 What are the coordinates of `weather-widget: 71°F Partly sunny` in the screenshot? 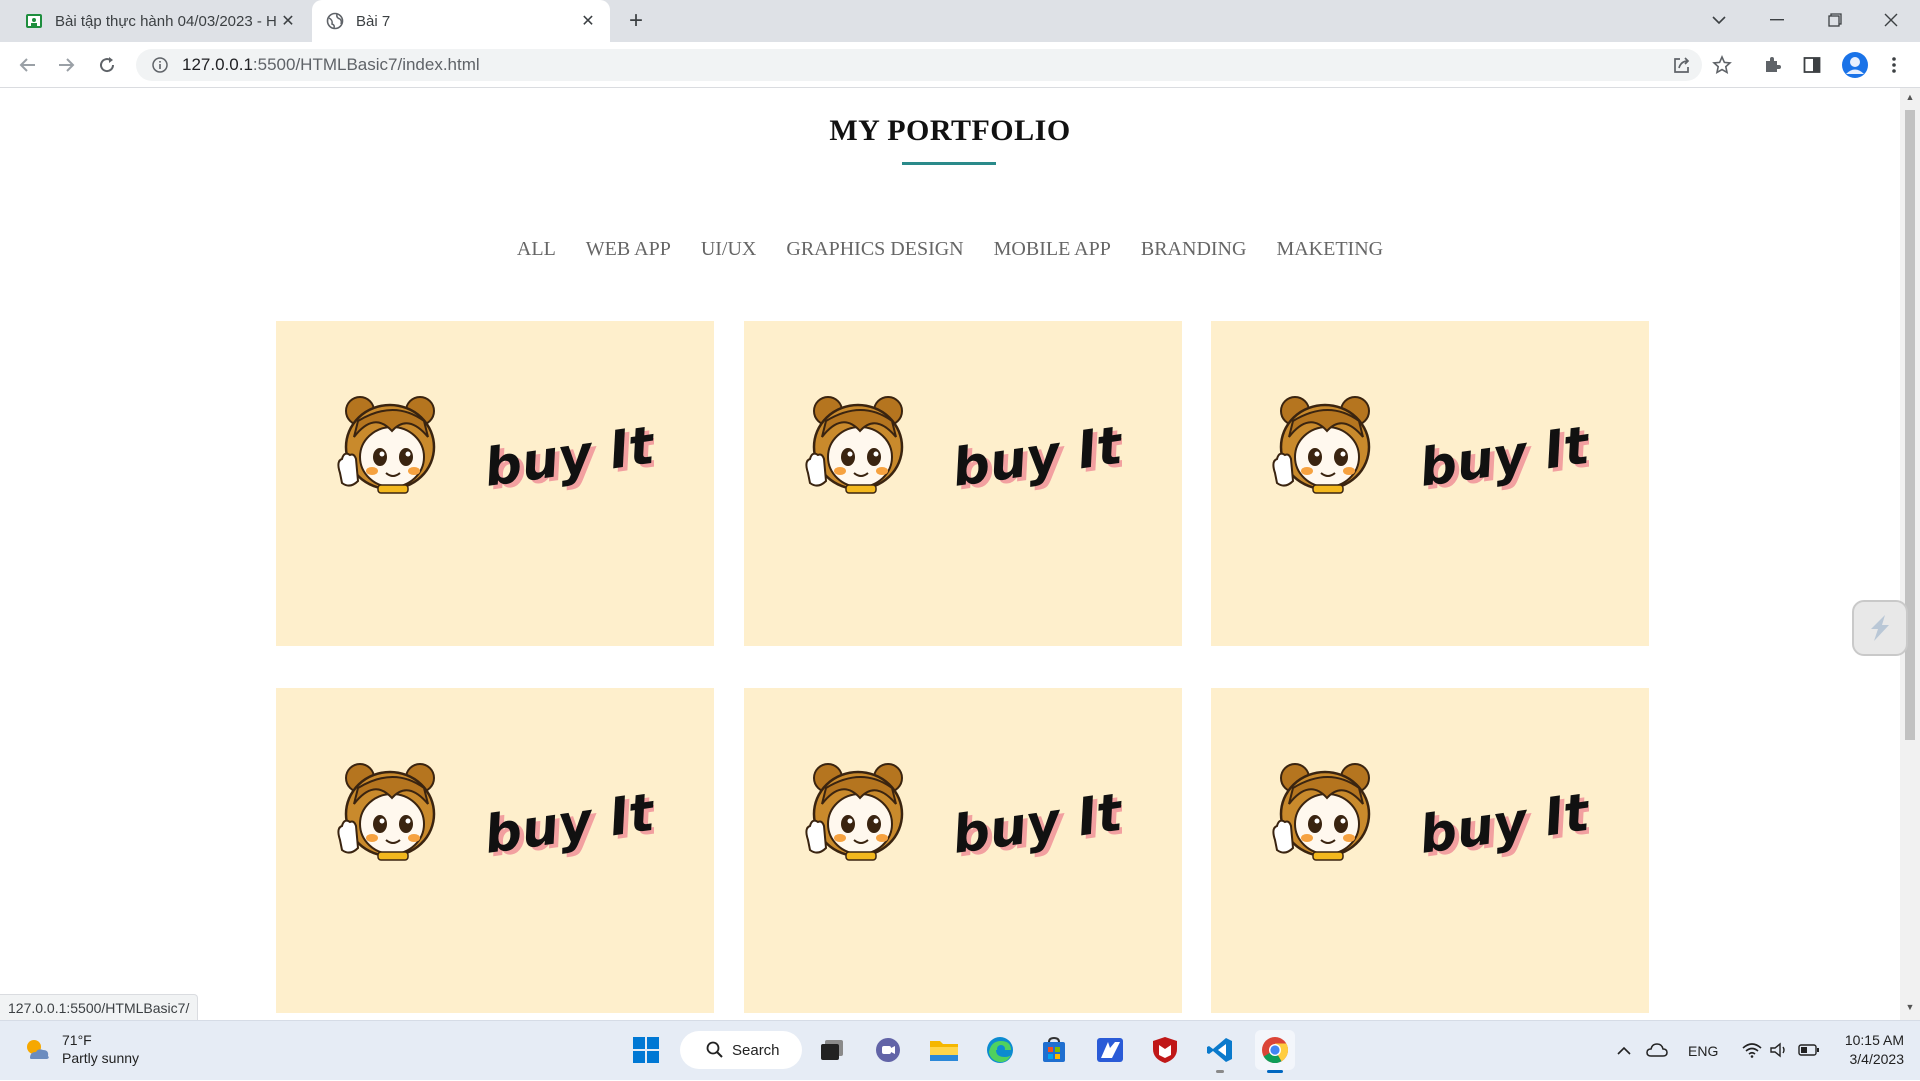 It's located at (80, 1049).